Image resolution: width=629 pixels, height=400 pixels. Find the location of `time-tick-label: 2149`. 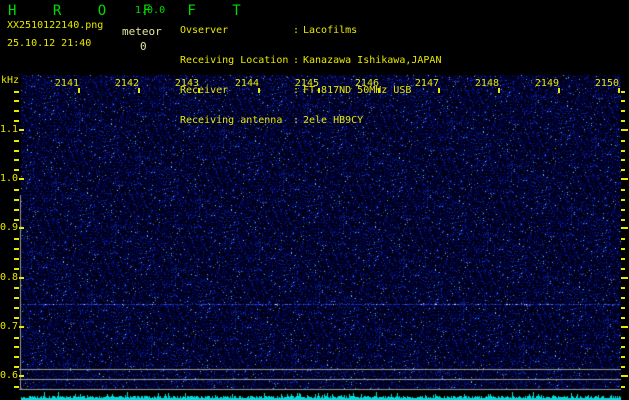

time-tick-label: 2149 is located at coordinates (546, 83).